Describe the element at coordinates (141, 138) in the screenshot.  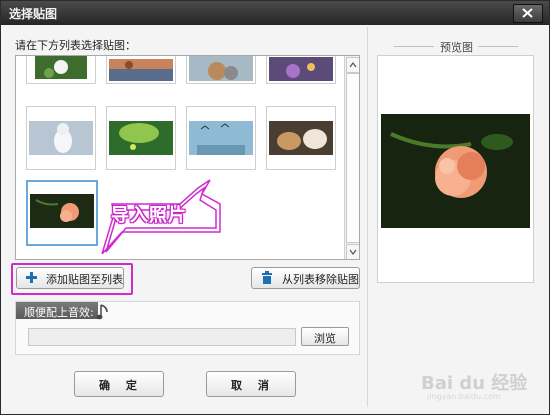
I see `thumbnail-green-leaf` at that location.